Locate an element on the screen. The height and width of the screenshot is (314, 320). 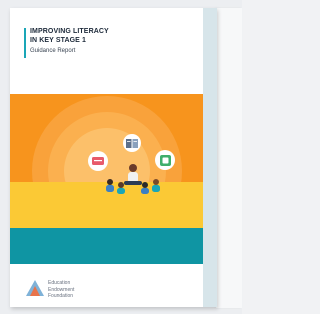
open-book-icon is located at coordinates (132, 143).